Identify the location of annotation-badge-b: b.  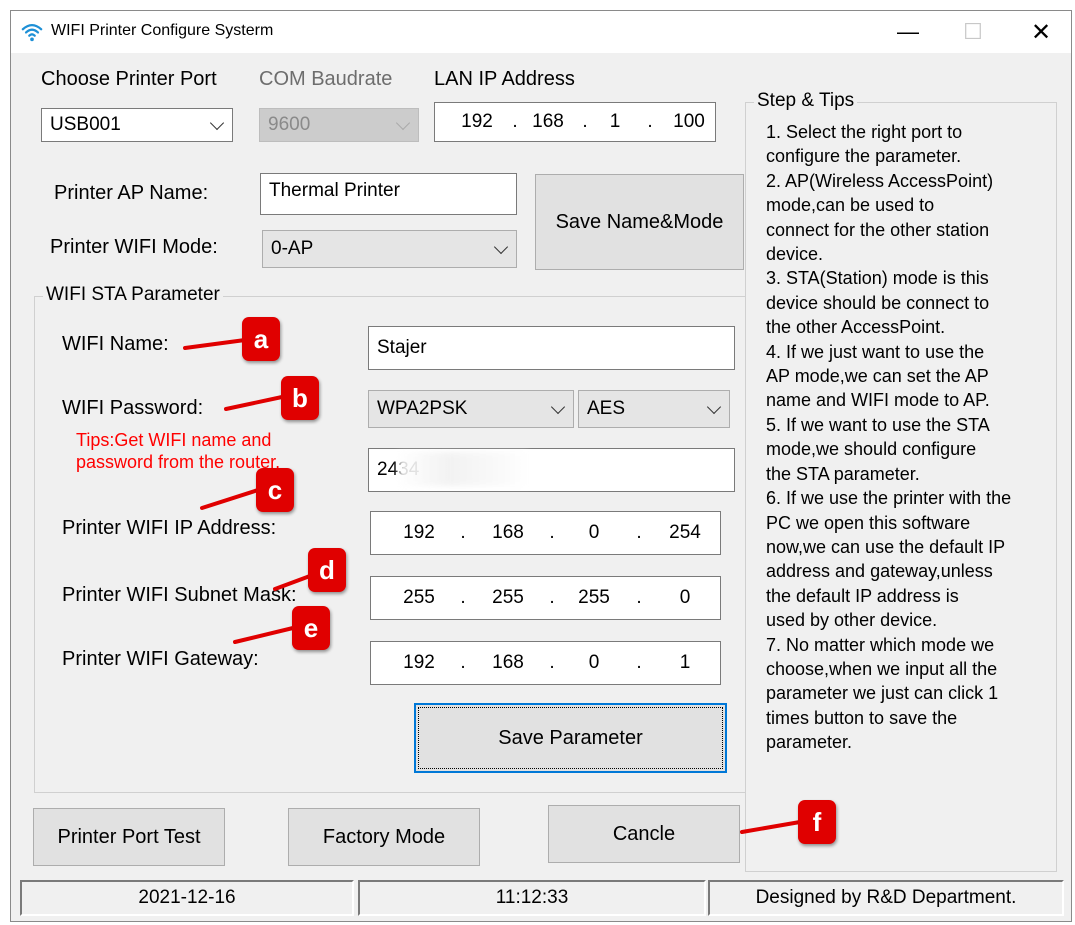
(300, 398).